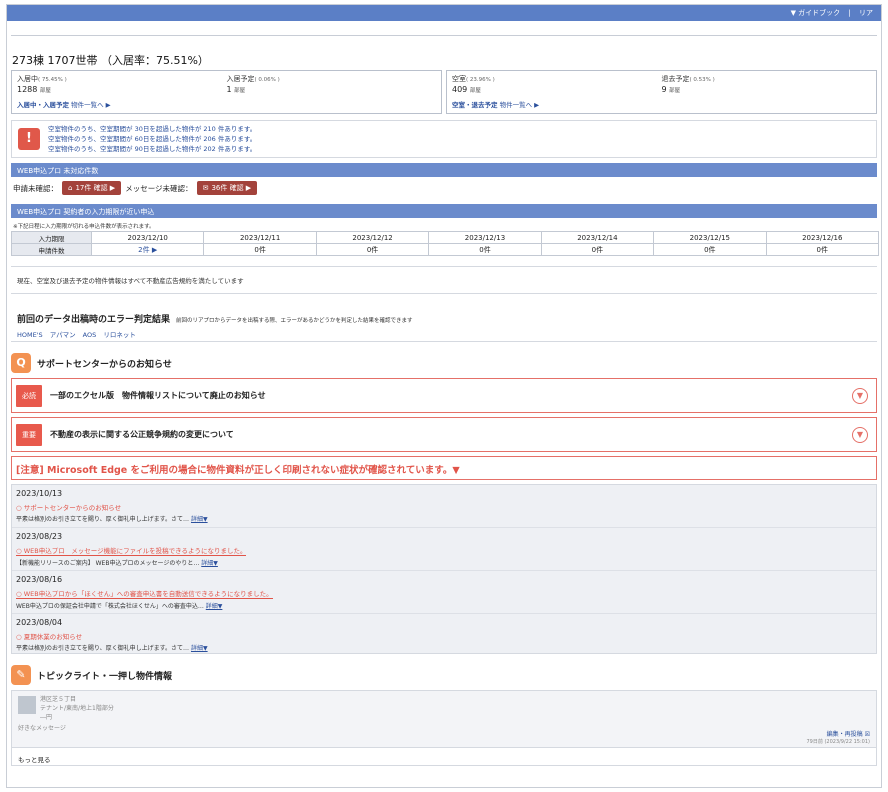 The height and width of the screenshot is (792, 888). What do you see at coordinates (159, 188) in the screenshot?
I see `message-unconfirmed-label: メッセージ未確認：` at bounding box center [159, 188].